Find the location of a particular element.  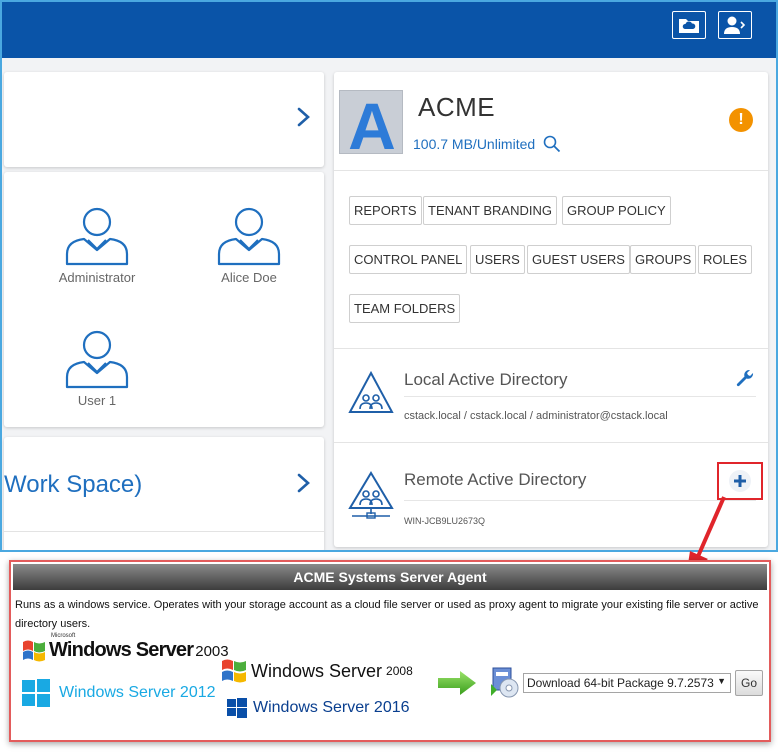

add-remote-ad-button is located at coordinates (740, 481).